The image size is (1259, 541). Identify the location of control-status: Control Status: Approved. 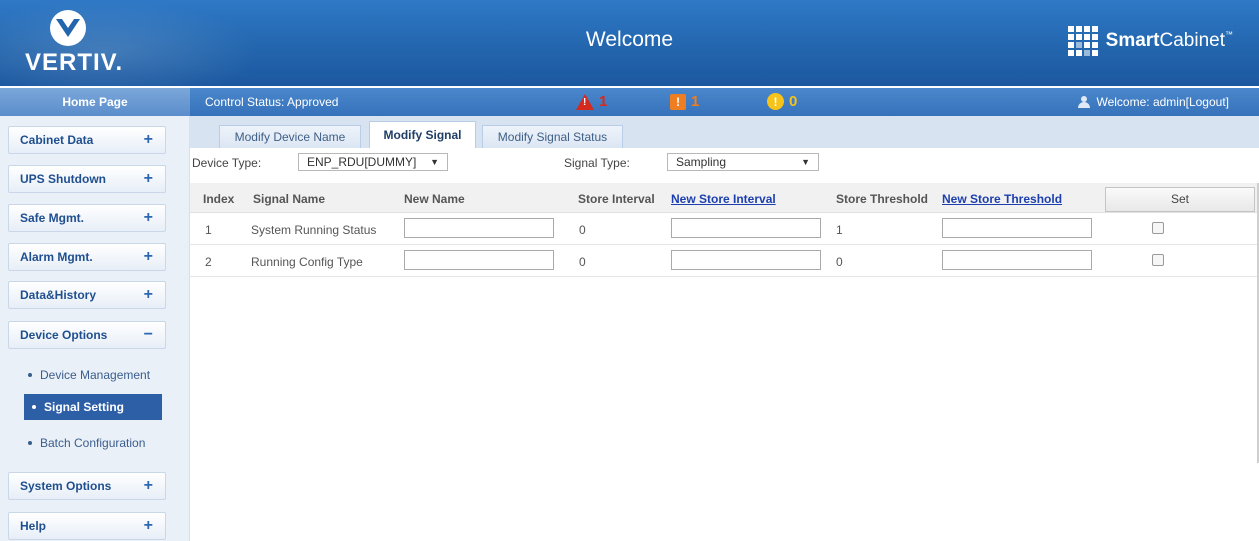
(272, 102).